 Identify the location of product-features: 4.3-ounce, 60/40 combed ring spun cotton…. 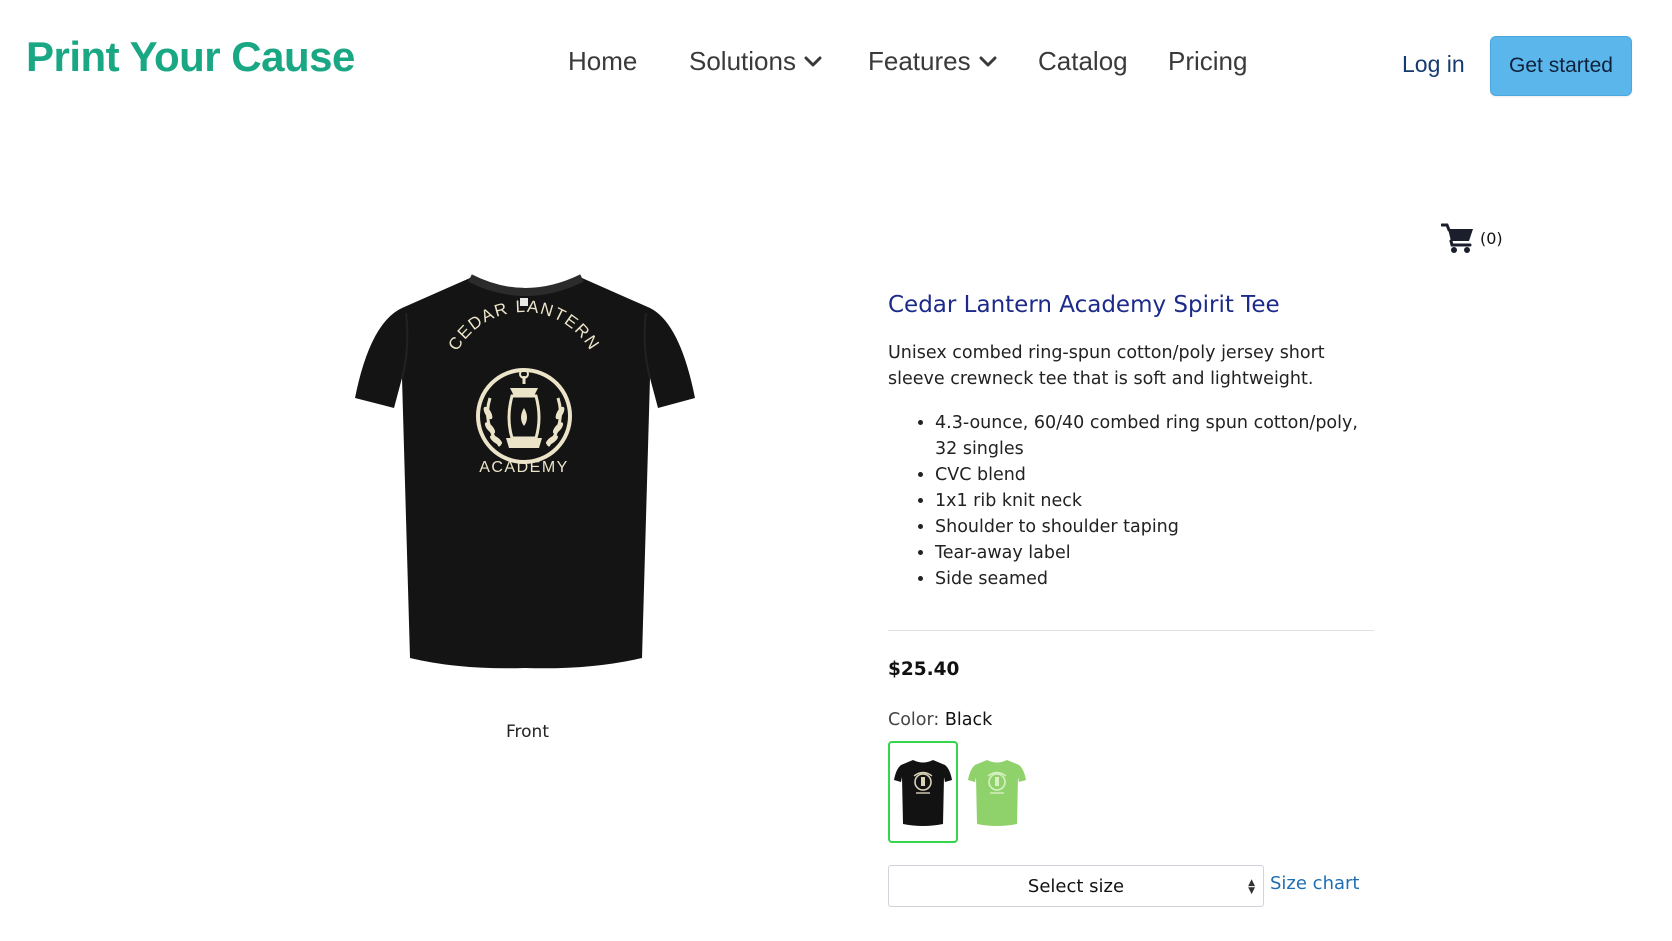
(1155, 501).